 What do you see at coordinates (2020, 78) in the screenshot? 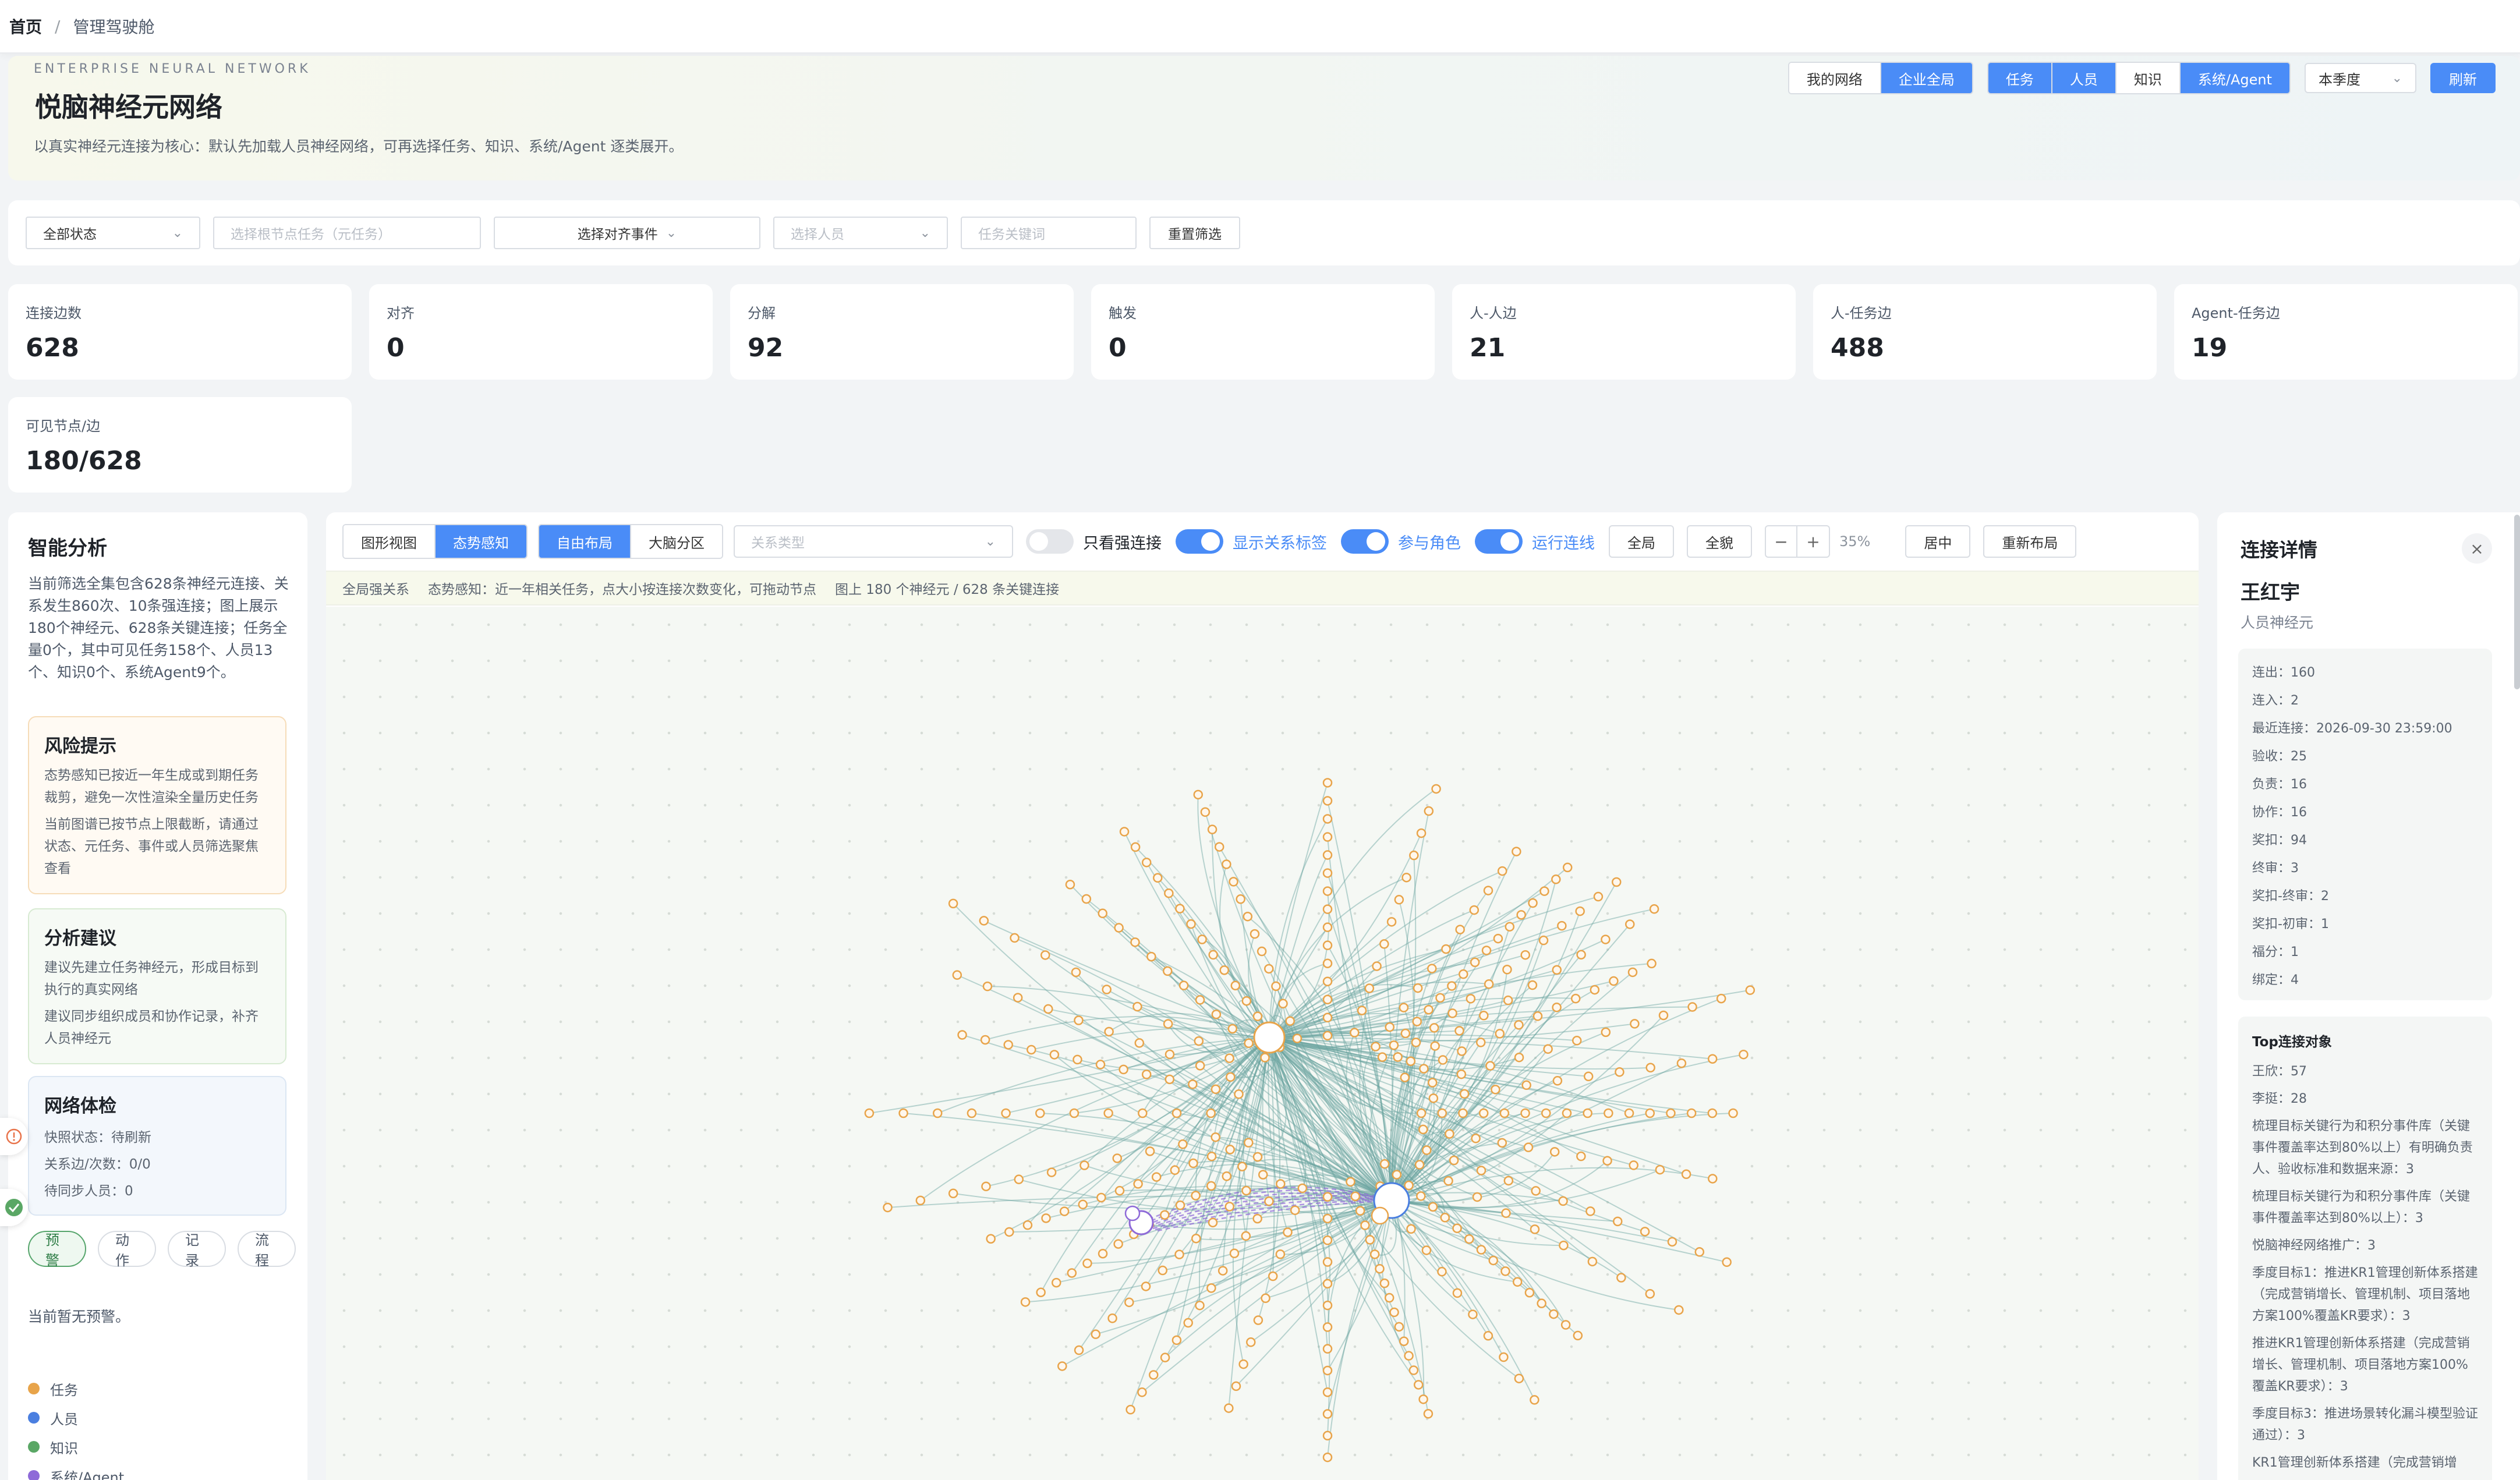
I see `layer-task-button: 任务` at bounding box center [2020, 78].